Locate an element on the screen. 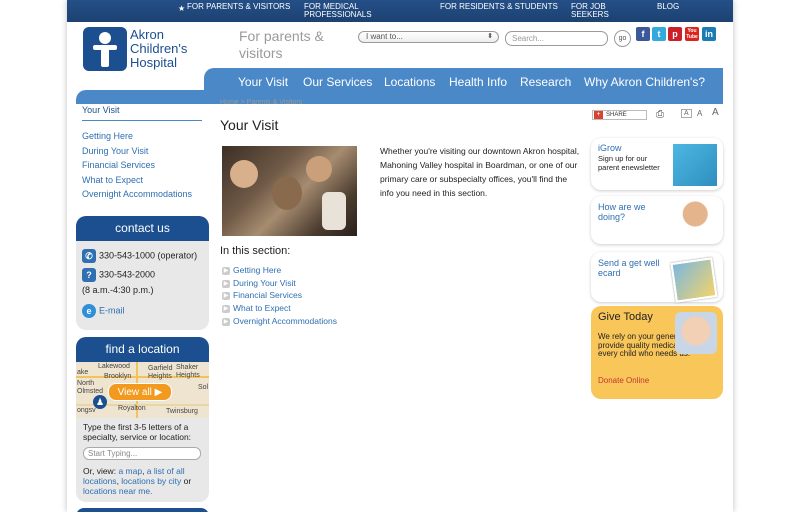 The width and height of the screenshot is (800, 512). phone-operator-text: 330-543-1000 (operator) is located at coordinates (148, 255).